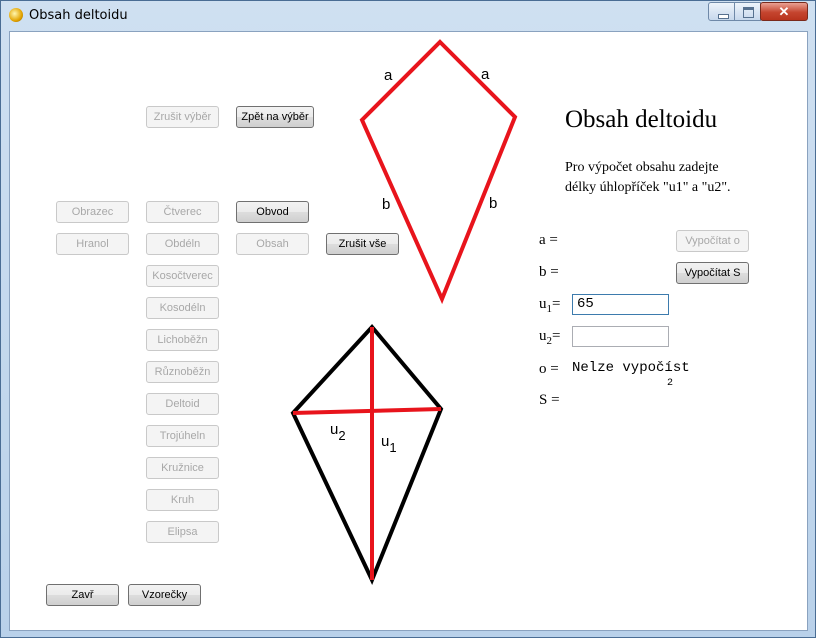  I want to click on side-a-left-label: a, so click(388, 75).